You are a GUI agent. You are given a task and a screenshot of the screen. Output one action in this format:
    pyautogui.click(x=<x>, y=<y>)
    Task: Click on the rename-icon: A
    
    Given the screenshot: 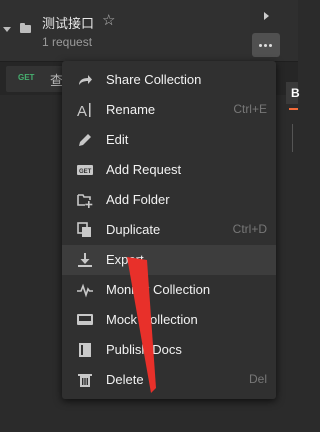 What is the action you would take?
    pyautogui.click(x=85, y=110)
    